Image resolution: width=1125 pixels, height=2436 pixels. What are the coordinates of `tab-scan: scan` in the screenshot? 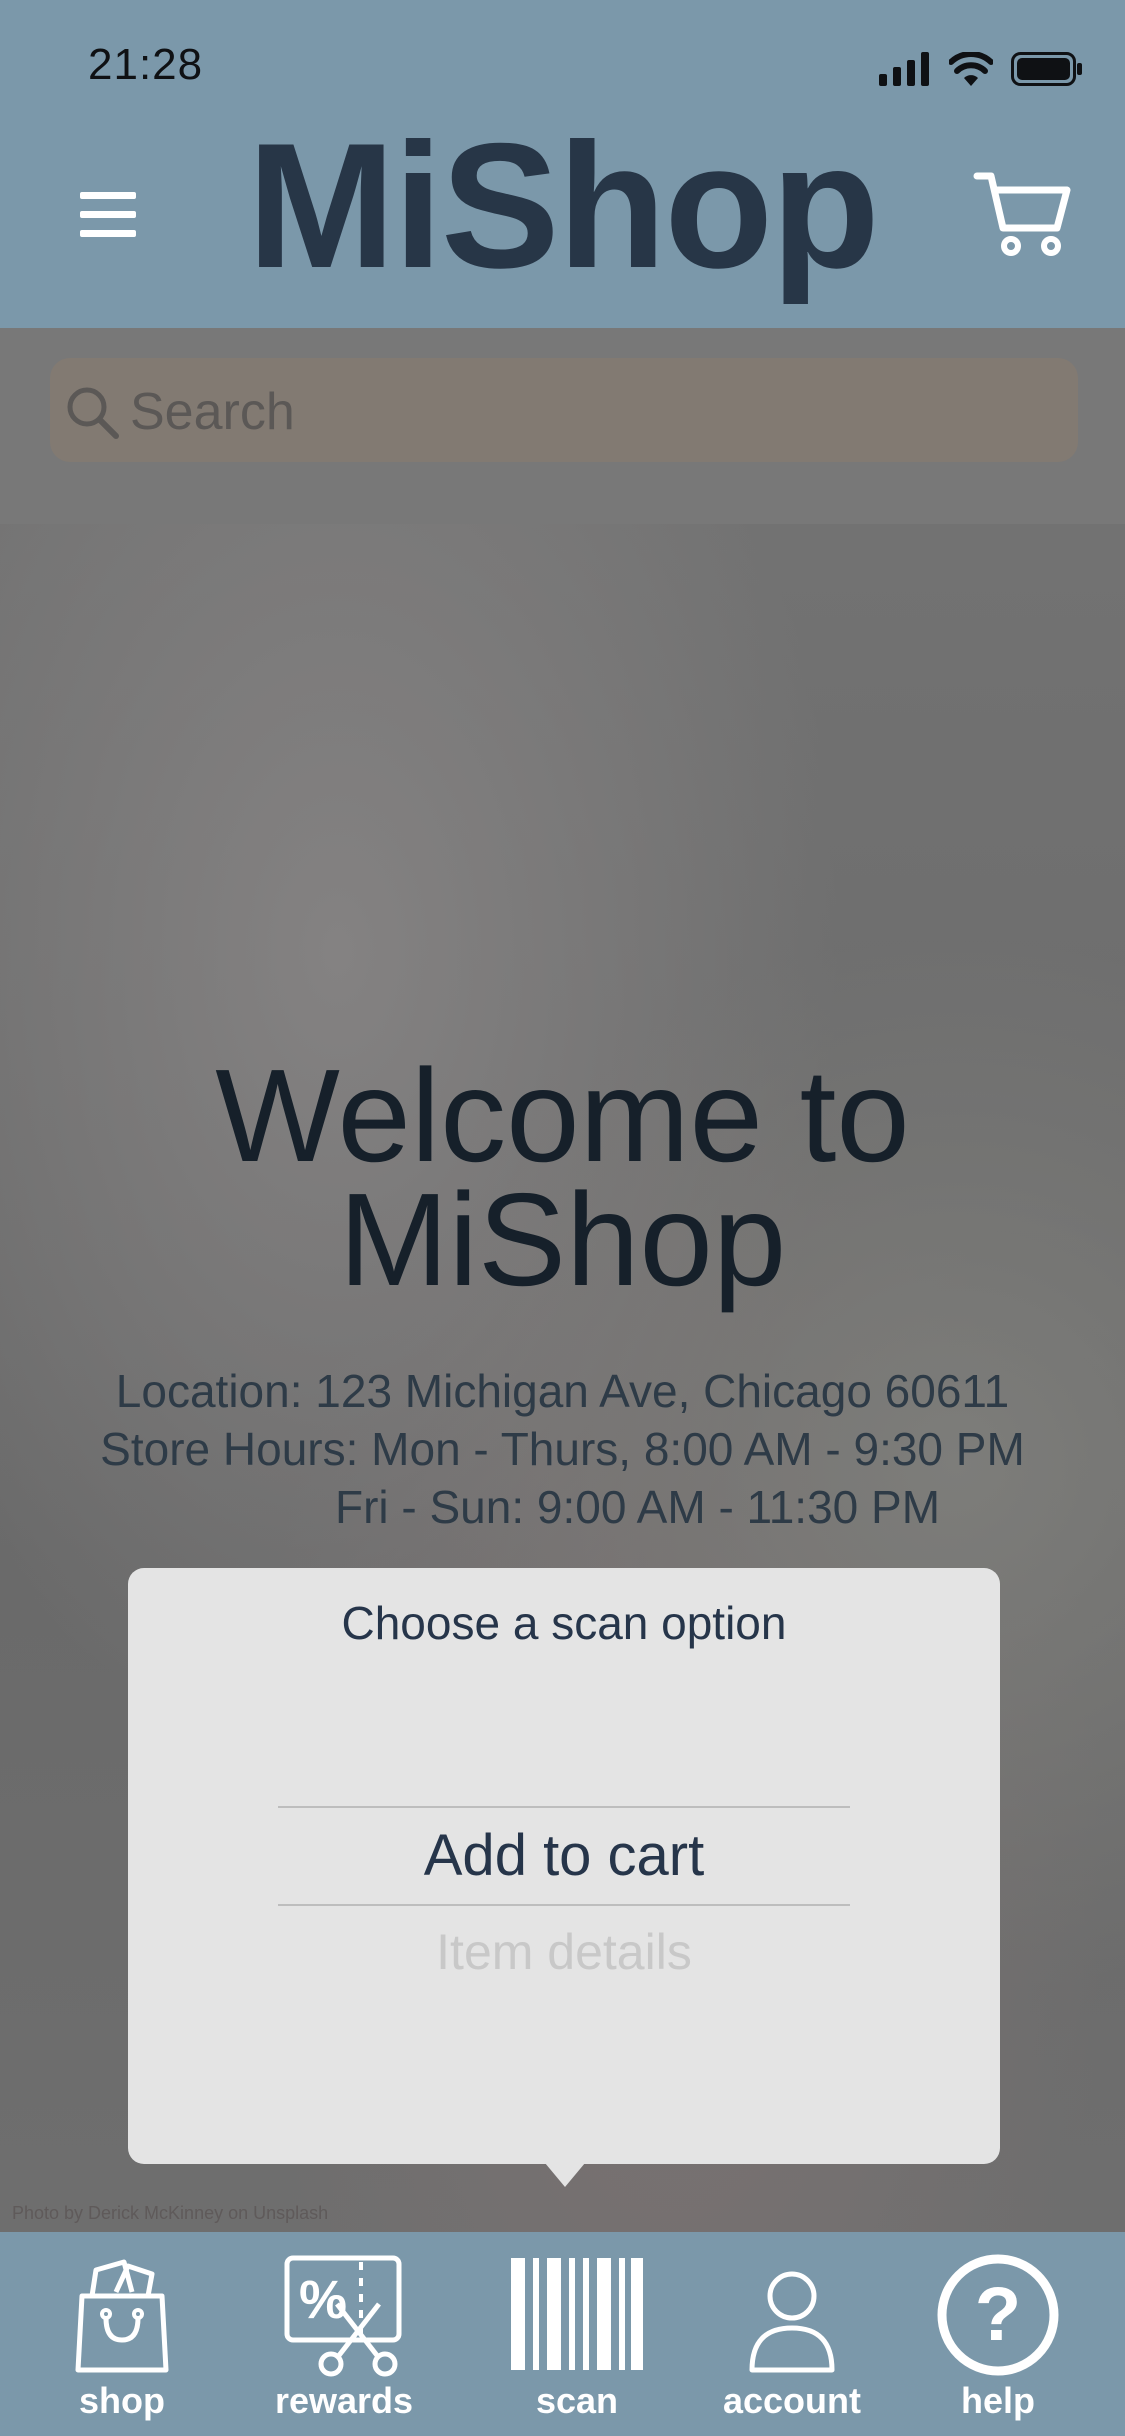 It's located at (577, 2344).